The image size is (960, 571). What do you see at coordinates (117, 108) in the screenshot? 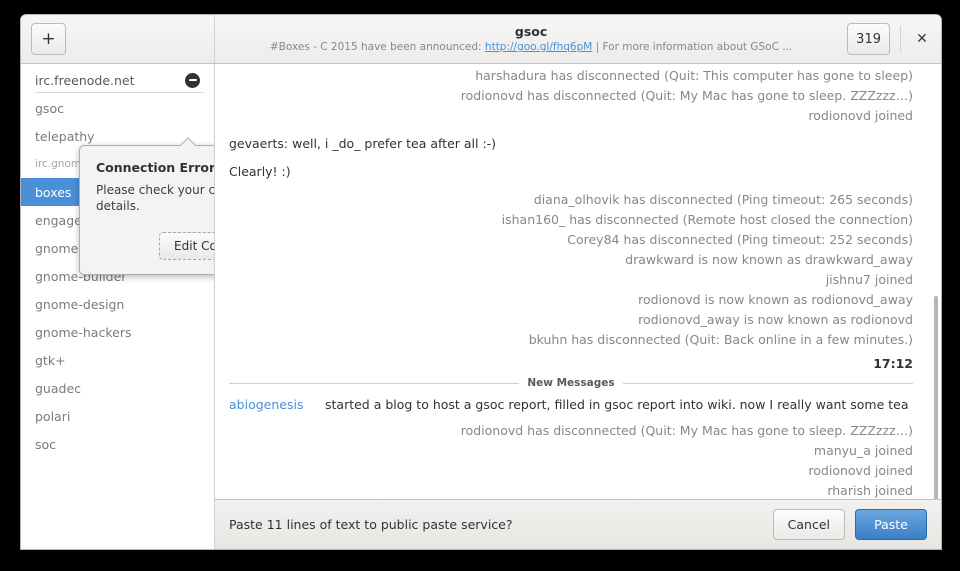
I see `sidebar-item-gsoc: gsoc` at bounding box center [117, 108].